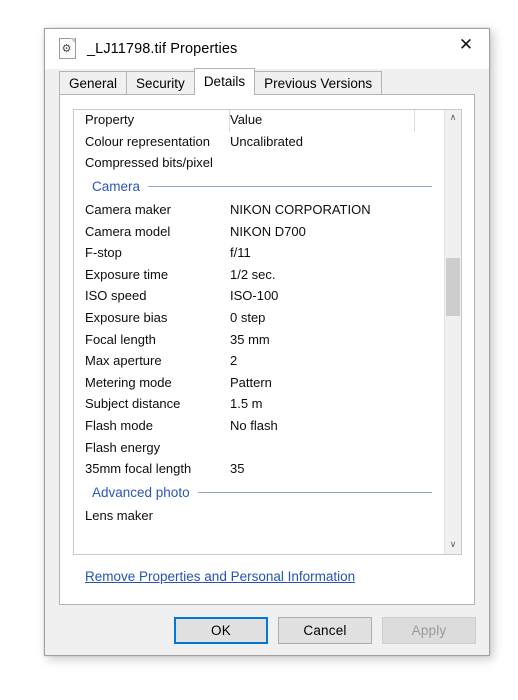 The height and width of the screenshot is (700, 518). Describe the element at coordinates (336, 209) in the screenshot. I see `details-row-value: NIKON CORPORATION` at that location.